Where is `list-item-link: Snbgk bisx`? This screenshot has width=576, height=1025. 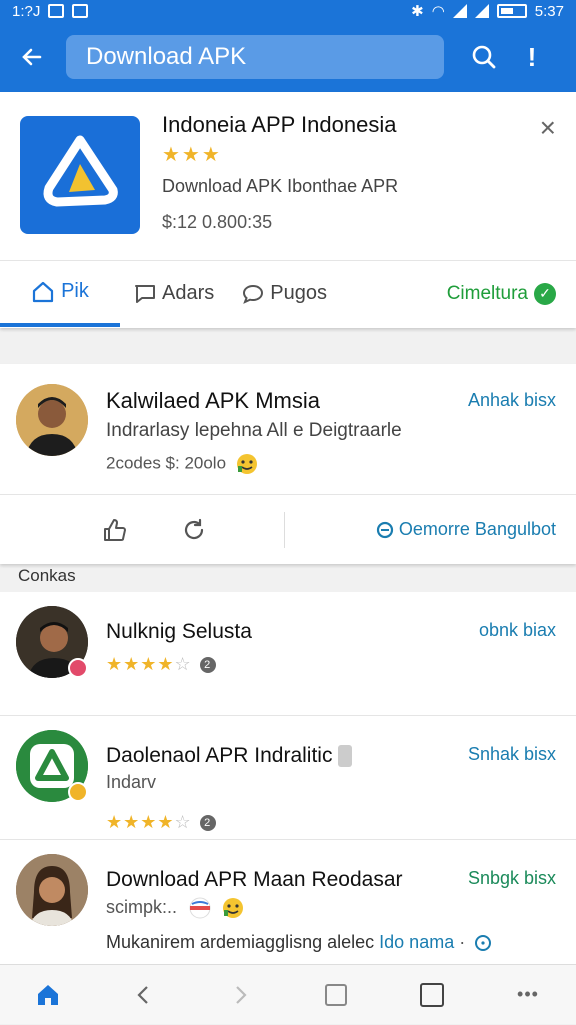
list-item-link: Snbgk bisx is located at coordinates (512, 878).